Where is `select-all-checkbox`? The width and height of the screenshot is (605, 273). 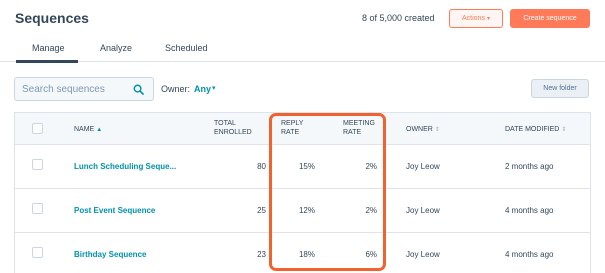 select-all-checkbox is located at coordinates (37, 128).